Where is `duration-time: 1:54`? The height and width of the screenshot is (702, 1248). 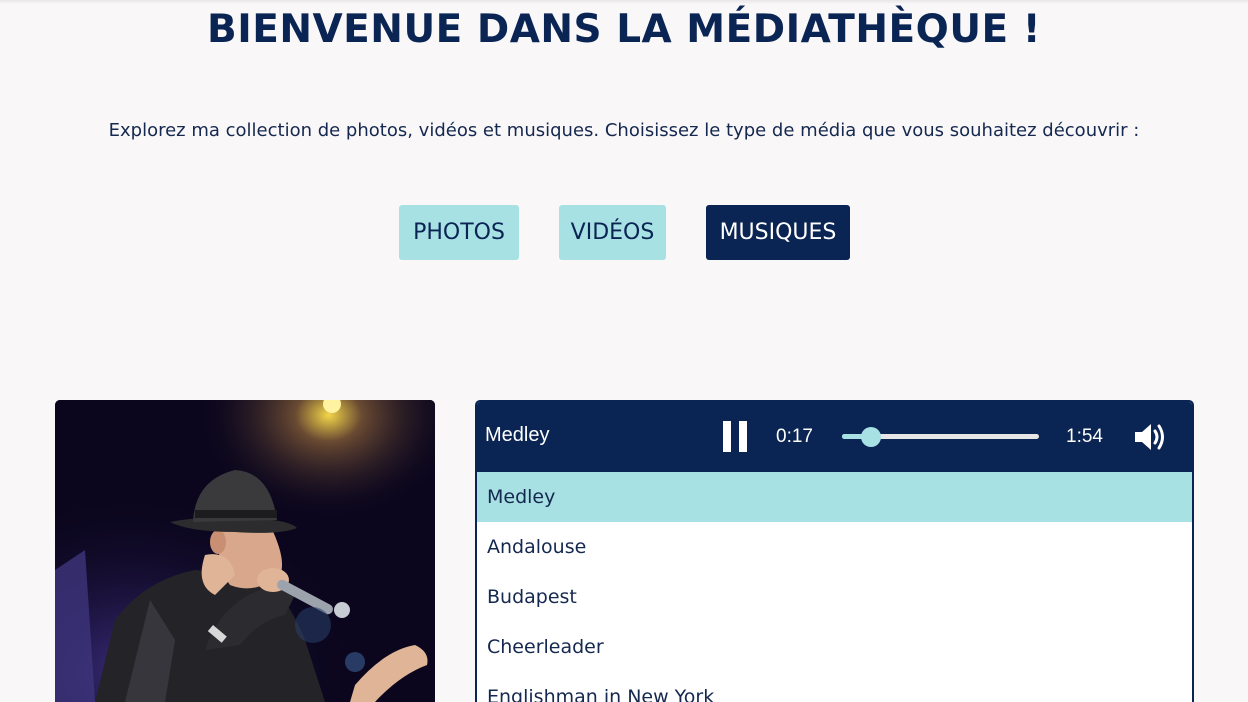
duration-time: 1:54 is located at coordinates (1084, 436).